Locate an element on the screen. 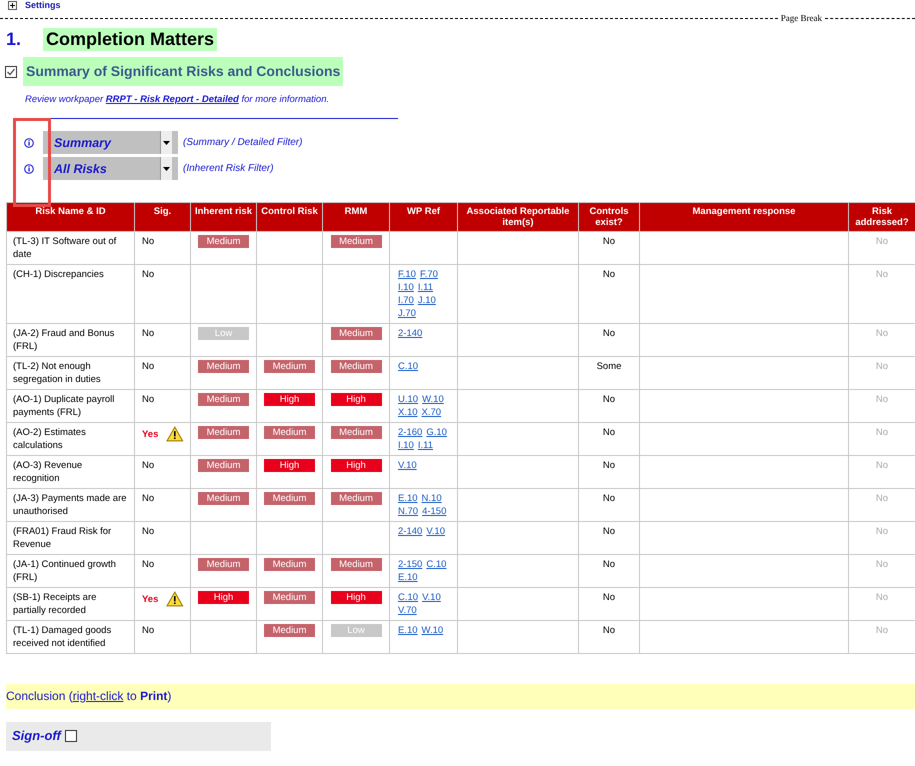 The width and height of the screenshot is (915, 766). column-header: Control Risk is located at coordinates (289, 217).